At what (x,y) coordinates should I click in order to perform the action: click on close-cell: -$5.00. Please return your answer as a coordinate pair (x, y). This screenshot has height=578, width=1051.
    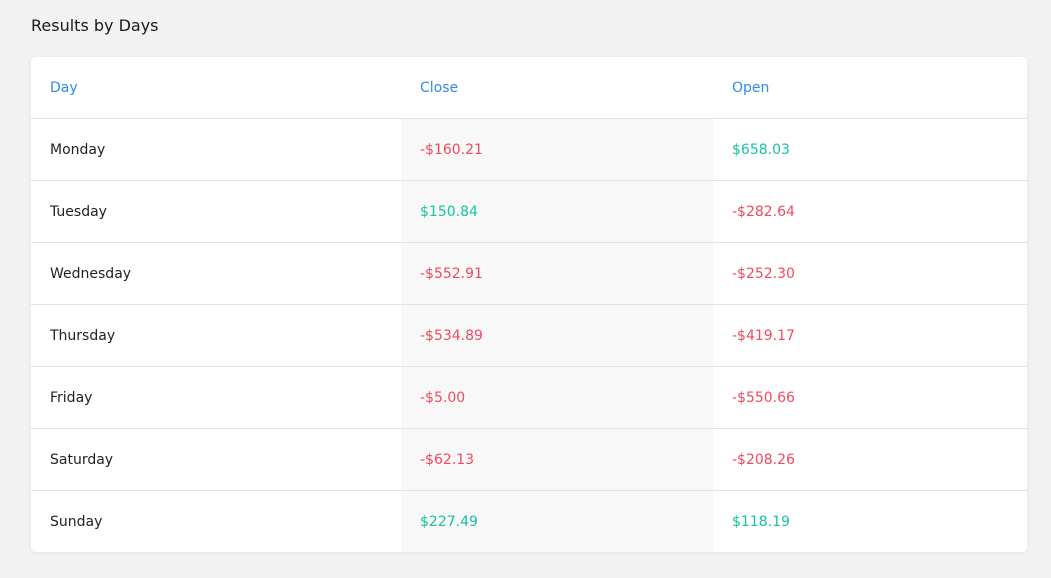
    Looking at the image, I should click on (557, 397).